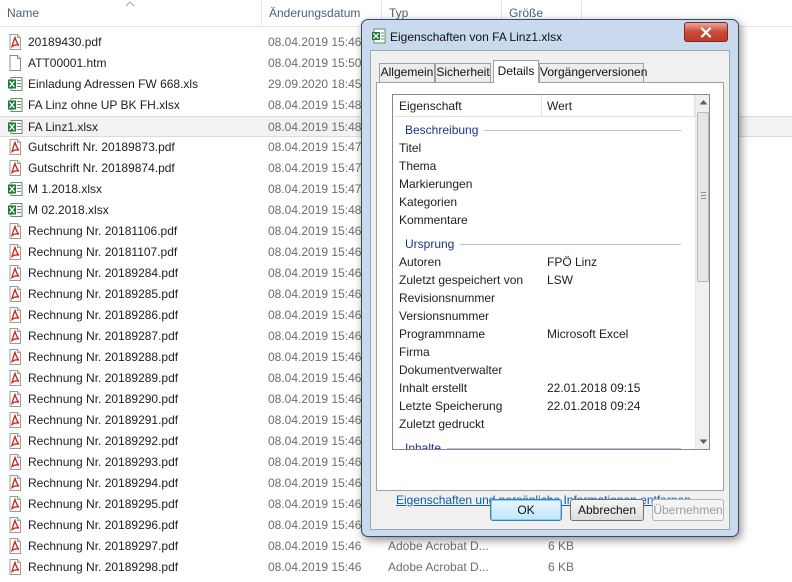  What do you see at coordinates (103, 420) in the screenshot?
I see `file-name: Rechnung Nr. 20189291.pdf` at bounding box center [103, 420].